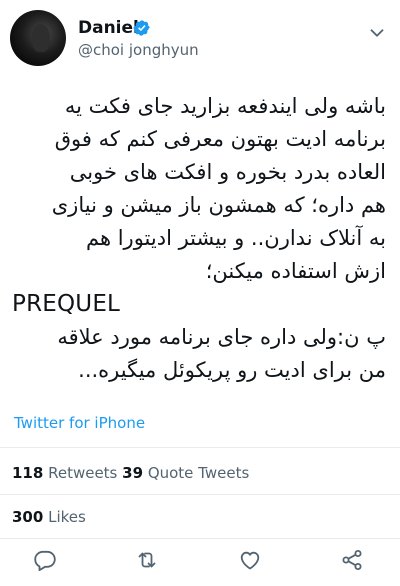  What do you see at coordinates (250, 560) in the screenshot?
I see `like-icon` at bounding box center [250, 560].